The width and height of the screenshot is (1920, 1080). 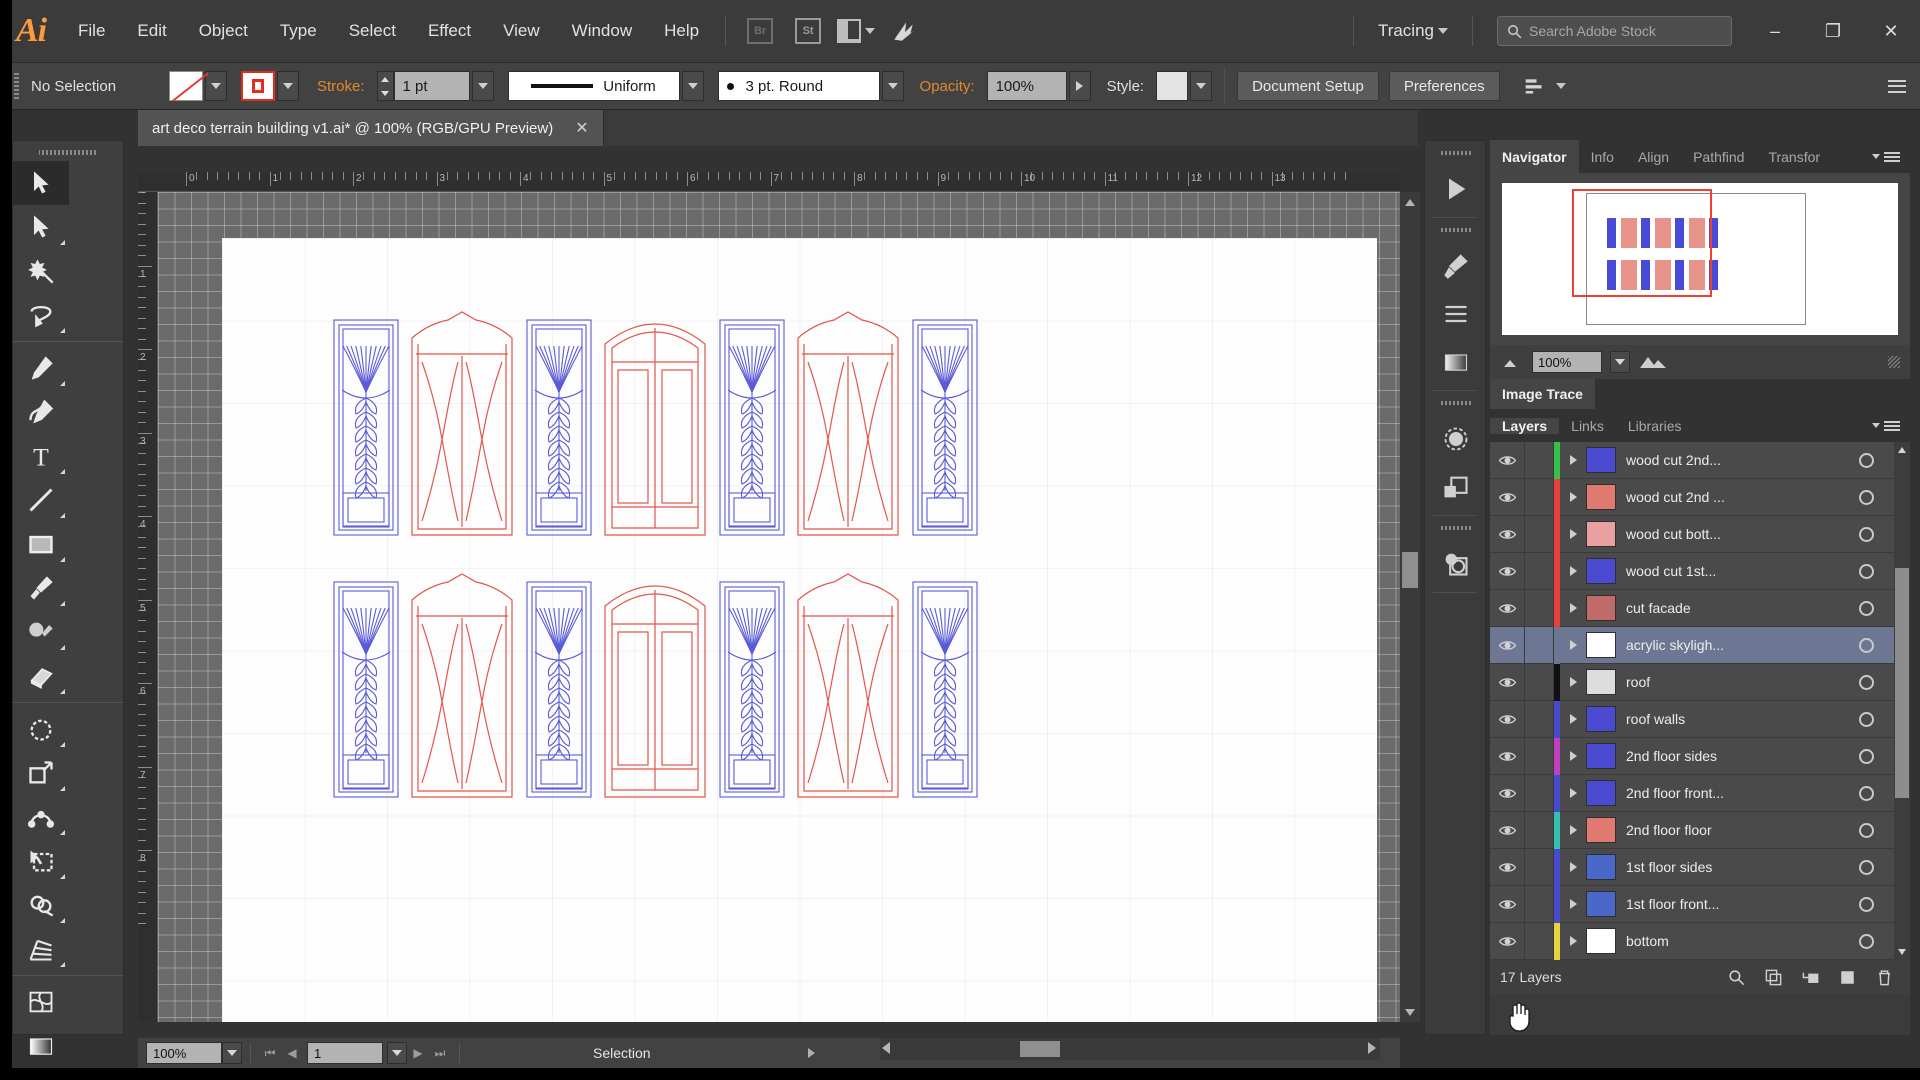 What do you see at coordinates (41, 544) in the screenshot?
I see `rectangle-tool` at bounding box center [41, 544].